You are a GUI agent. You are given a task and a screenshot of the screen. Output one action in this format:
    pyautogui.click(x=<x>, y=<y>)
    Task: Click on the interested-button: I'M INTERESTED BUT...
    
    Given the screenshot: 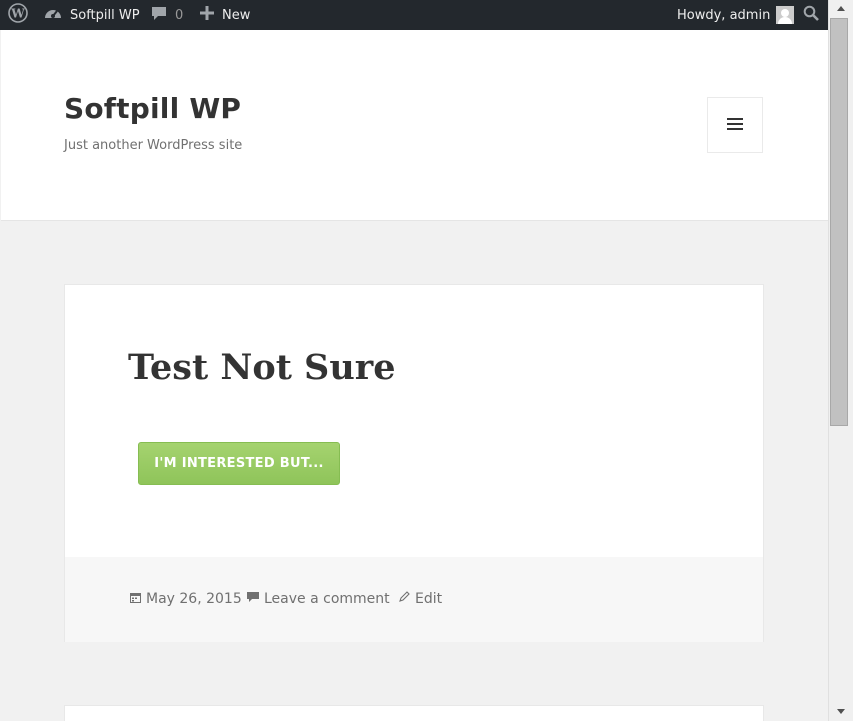 What is the action you would take?
    pyautogui.click(x=239, y=463)
    